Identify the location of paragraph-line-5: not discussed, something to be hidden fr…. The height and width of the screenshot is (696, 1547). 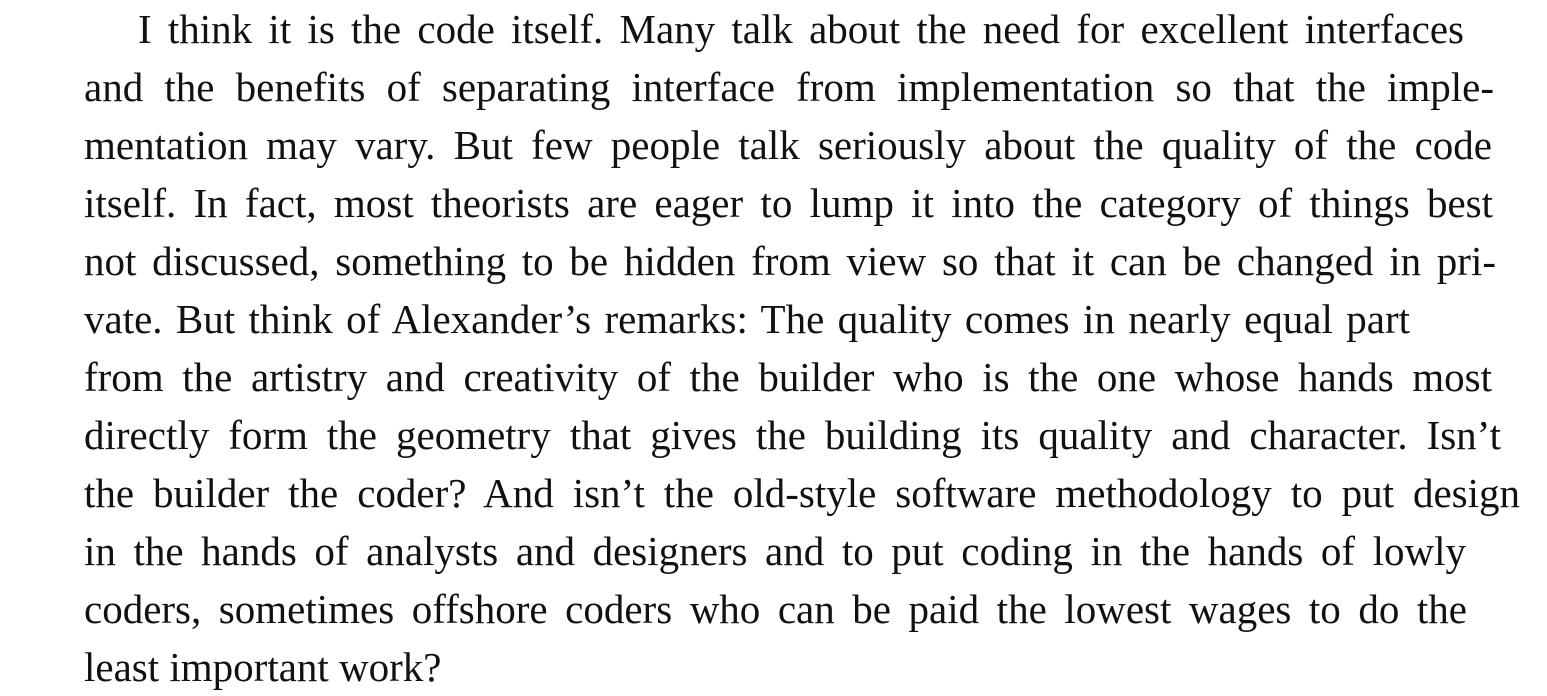
(790, 261).